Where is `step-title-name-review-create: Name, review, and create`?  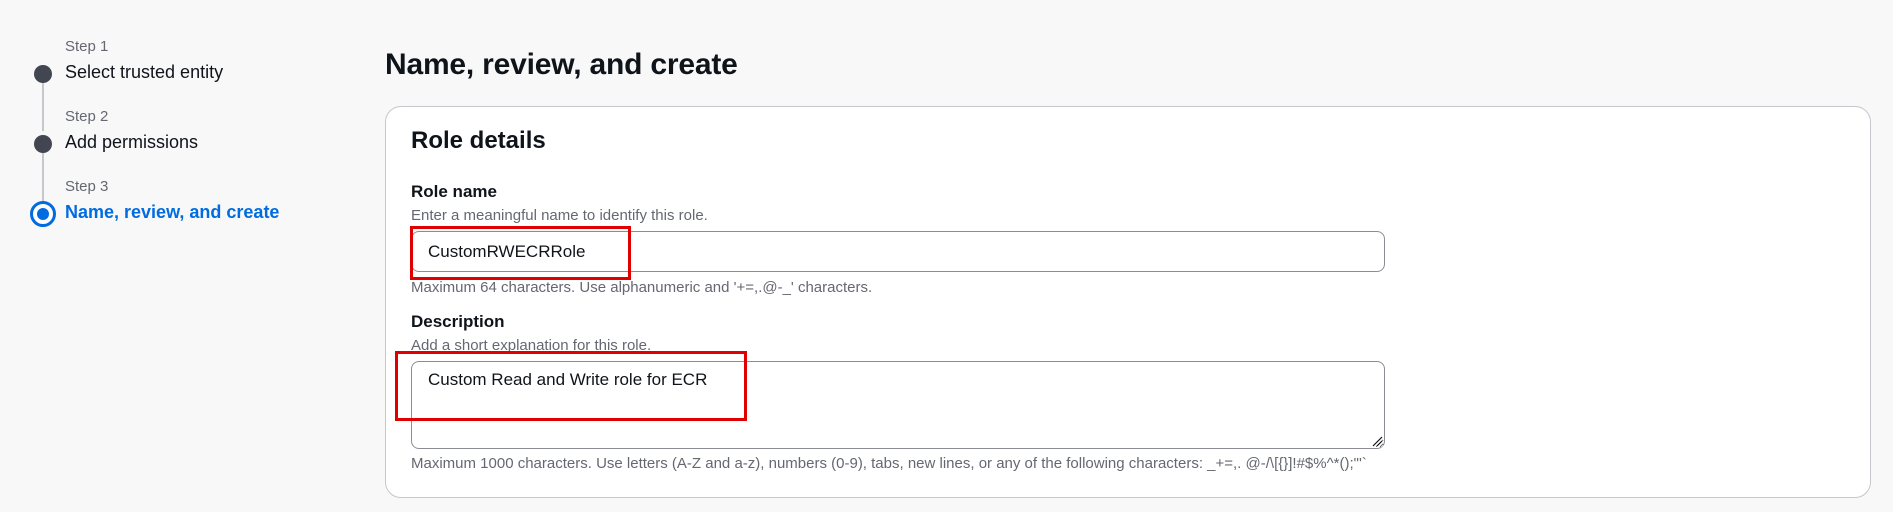
step-title-name-review-create: Name, review, and create is located at coordinates (172, 212).